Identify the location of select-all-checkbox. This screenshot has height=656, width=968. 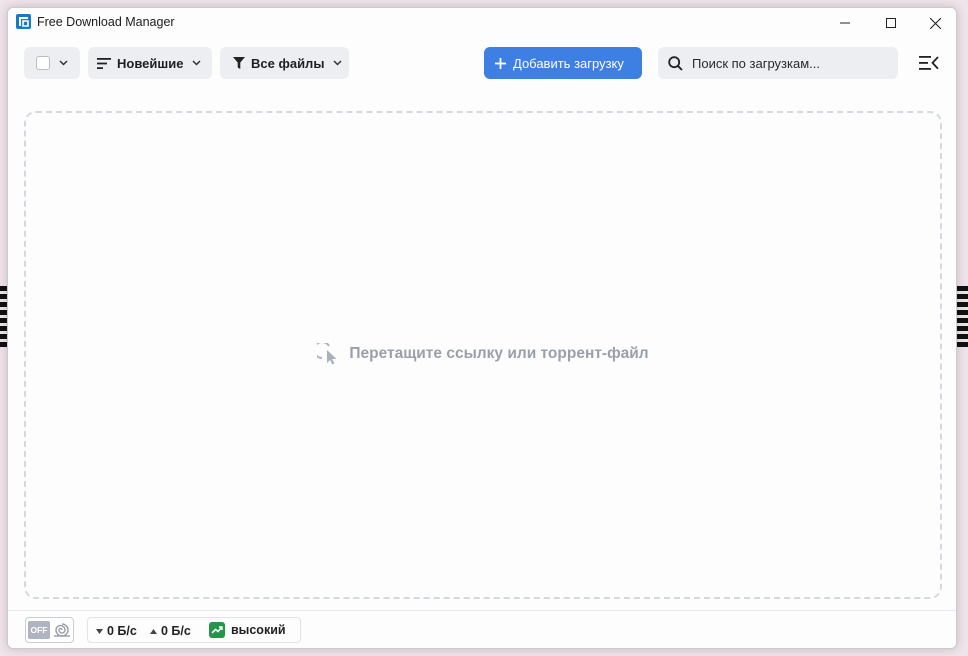
(43, 63).